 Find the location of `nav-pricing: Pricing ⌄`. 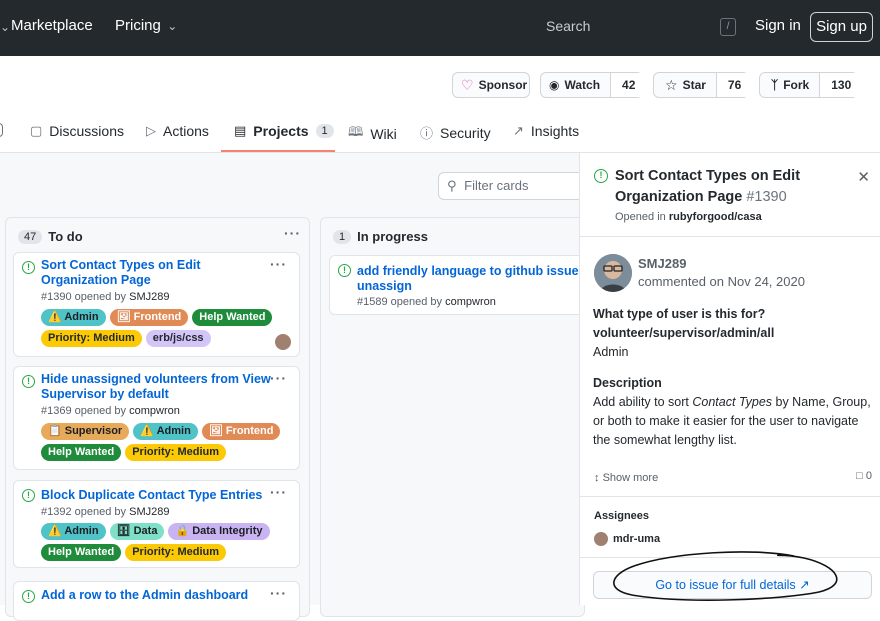

nav-pricing: Pricing ⌄ is located at coordinates (146, 25).